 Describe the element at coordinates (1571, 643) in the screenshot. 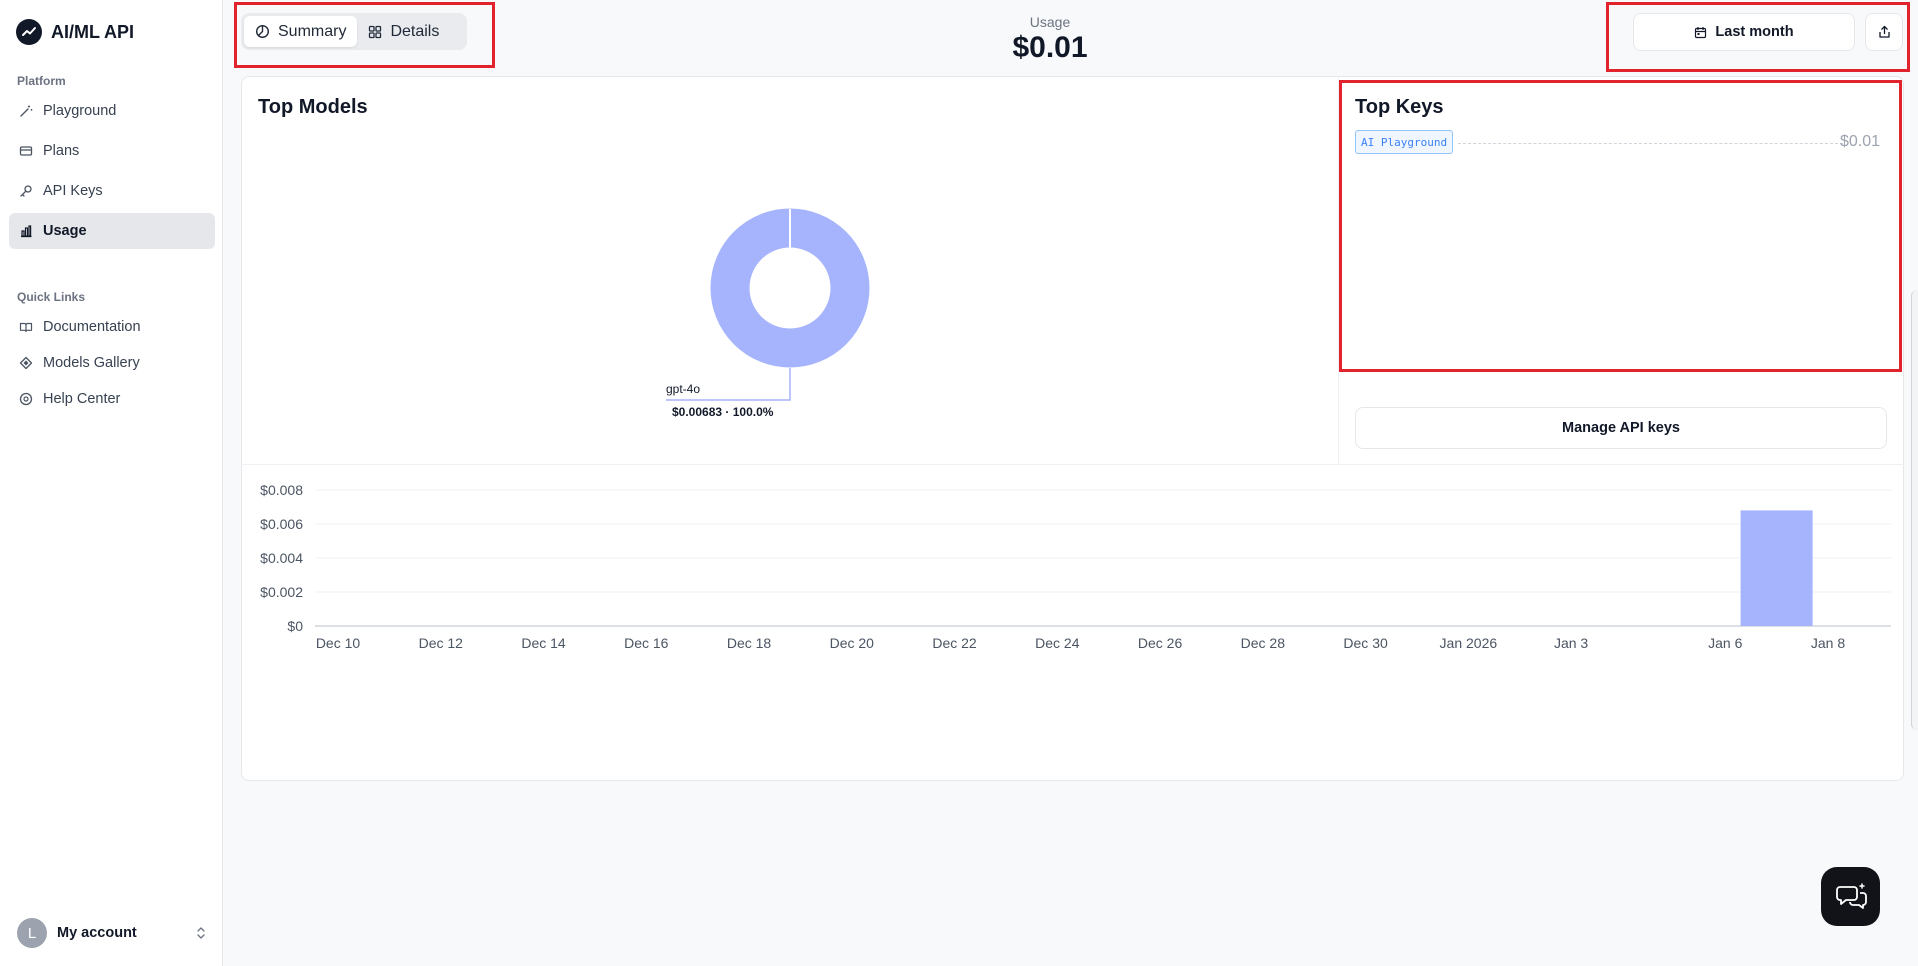

I see `x-tick-label: Jan 3` at that location.